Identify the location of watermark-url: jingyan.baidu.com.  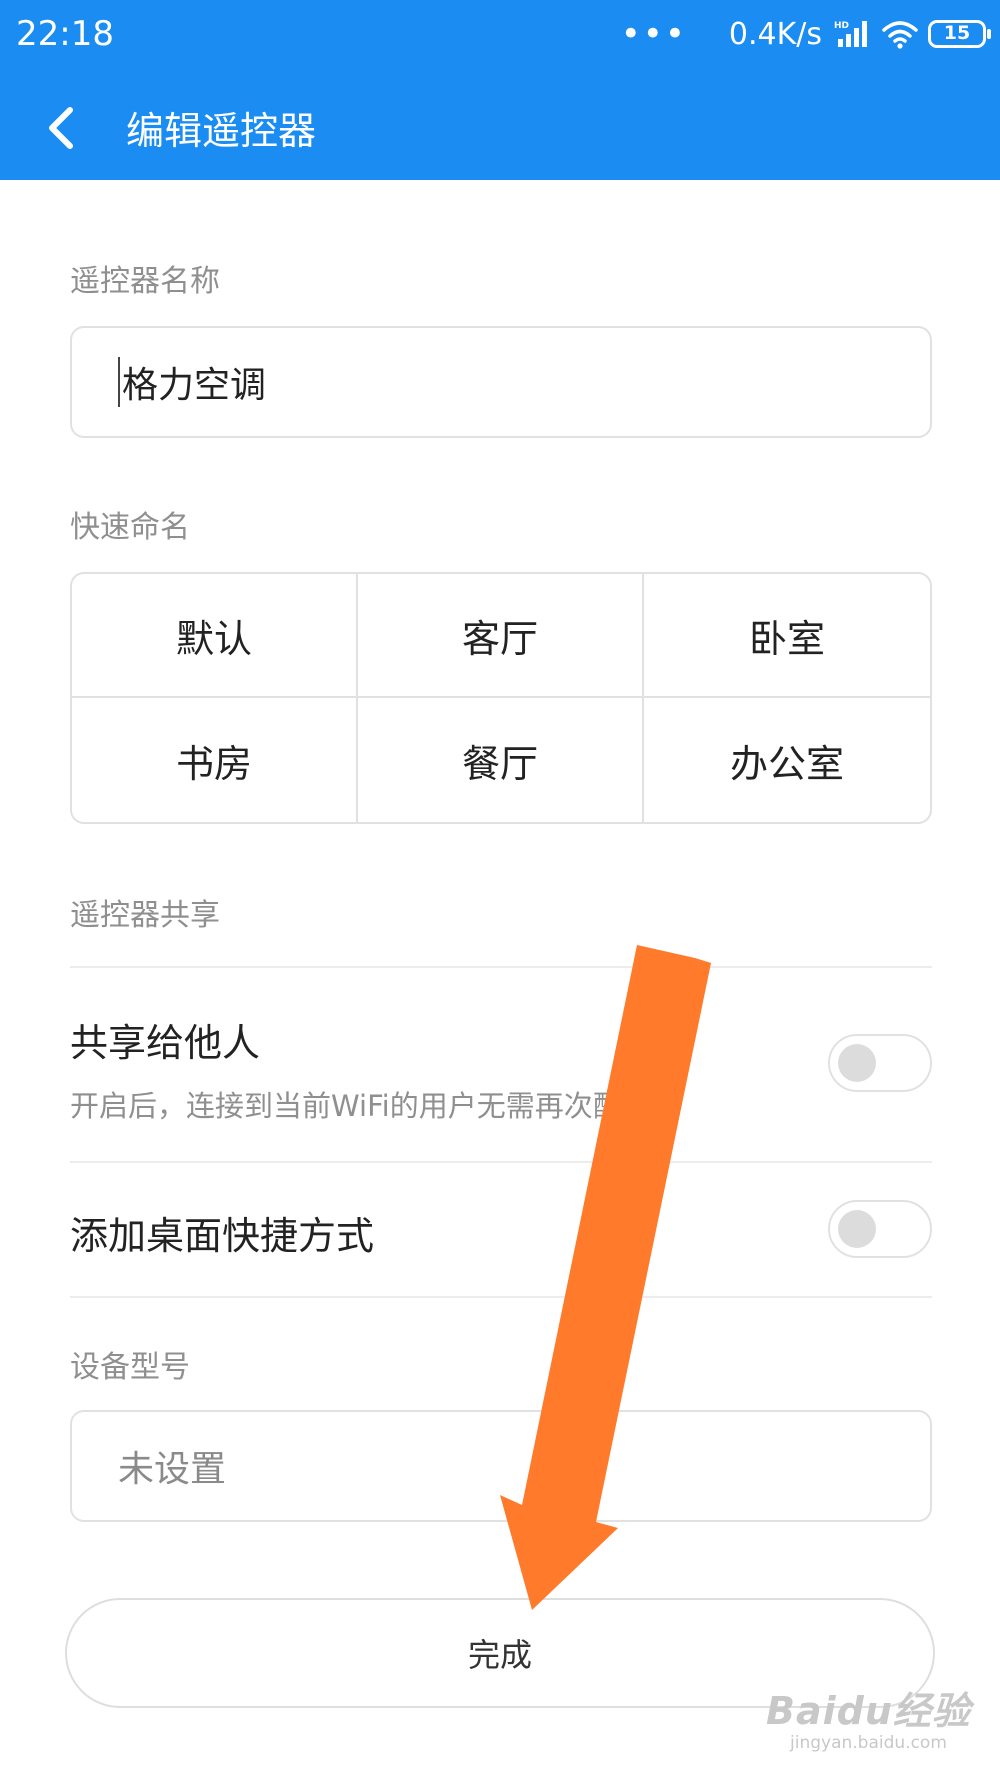
(868, 1743).